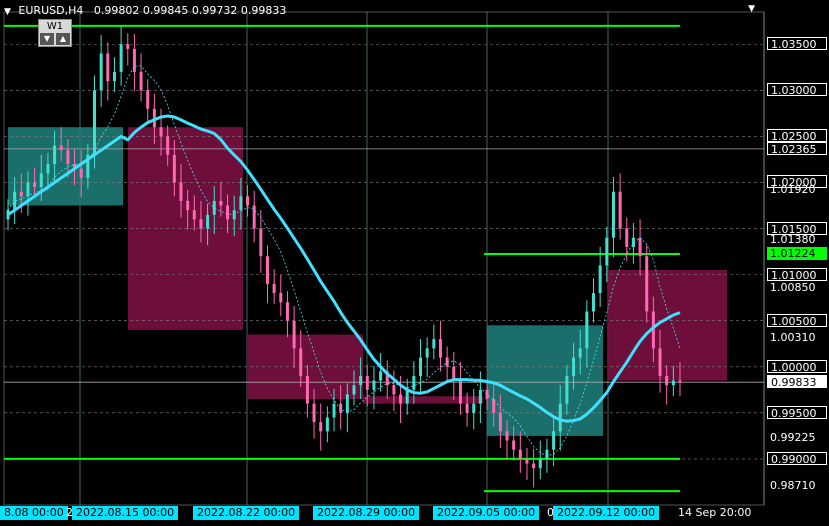  What do you see at coordinates (47, 39) in the screenshot?
I see `timeframe-down-icon: ▼` at bounding box center [47, 39].